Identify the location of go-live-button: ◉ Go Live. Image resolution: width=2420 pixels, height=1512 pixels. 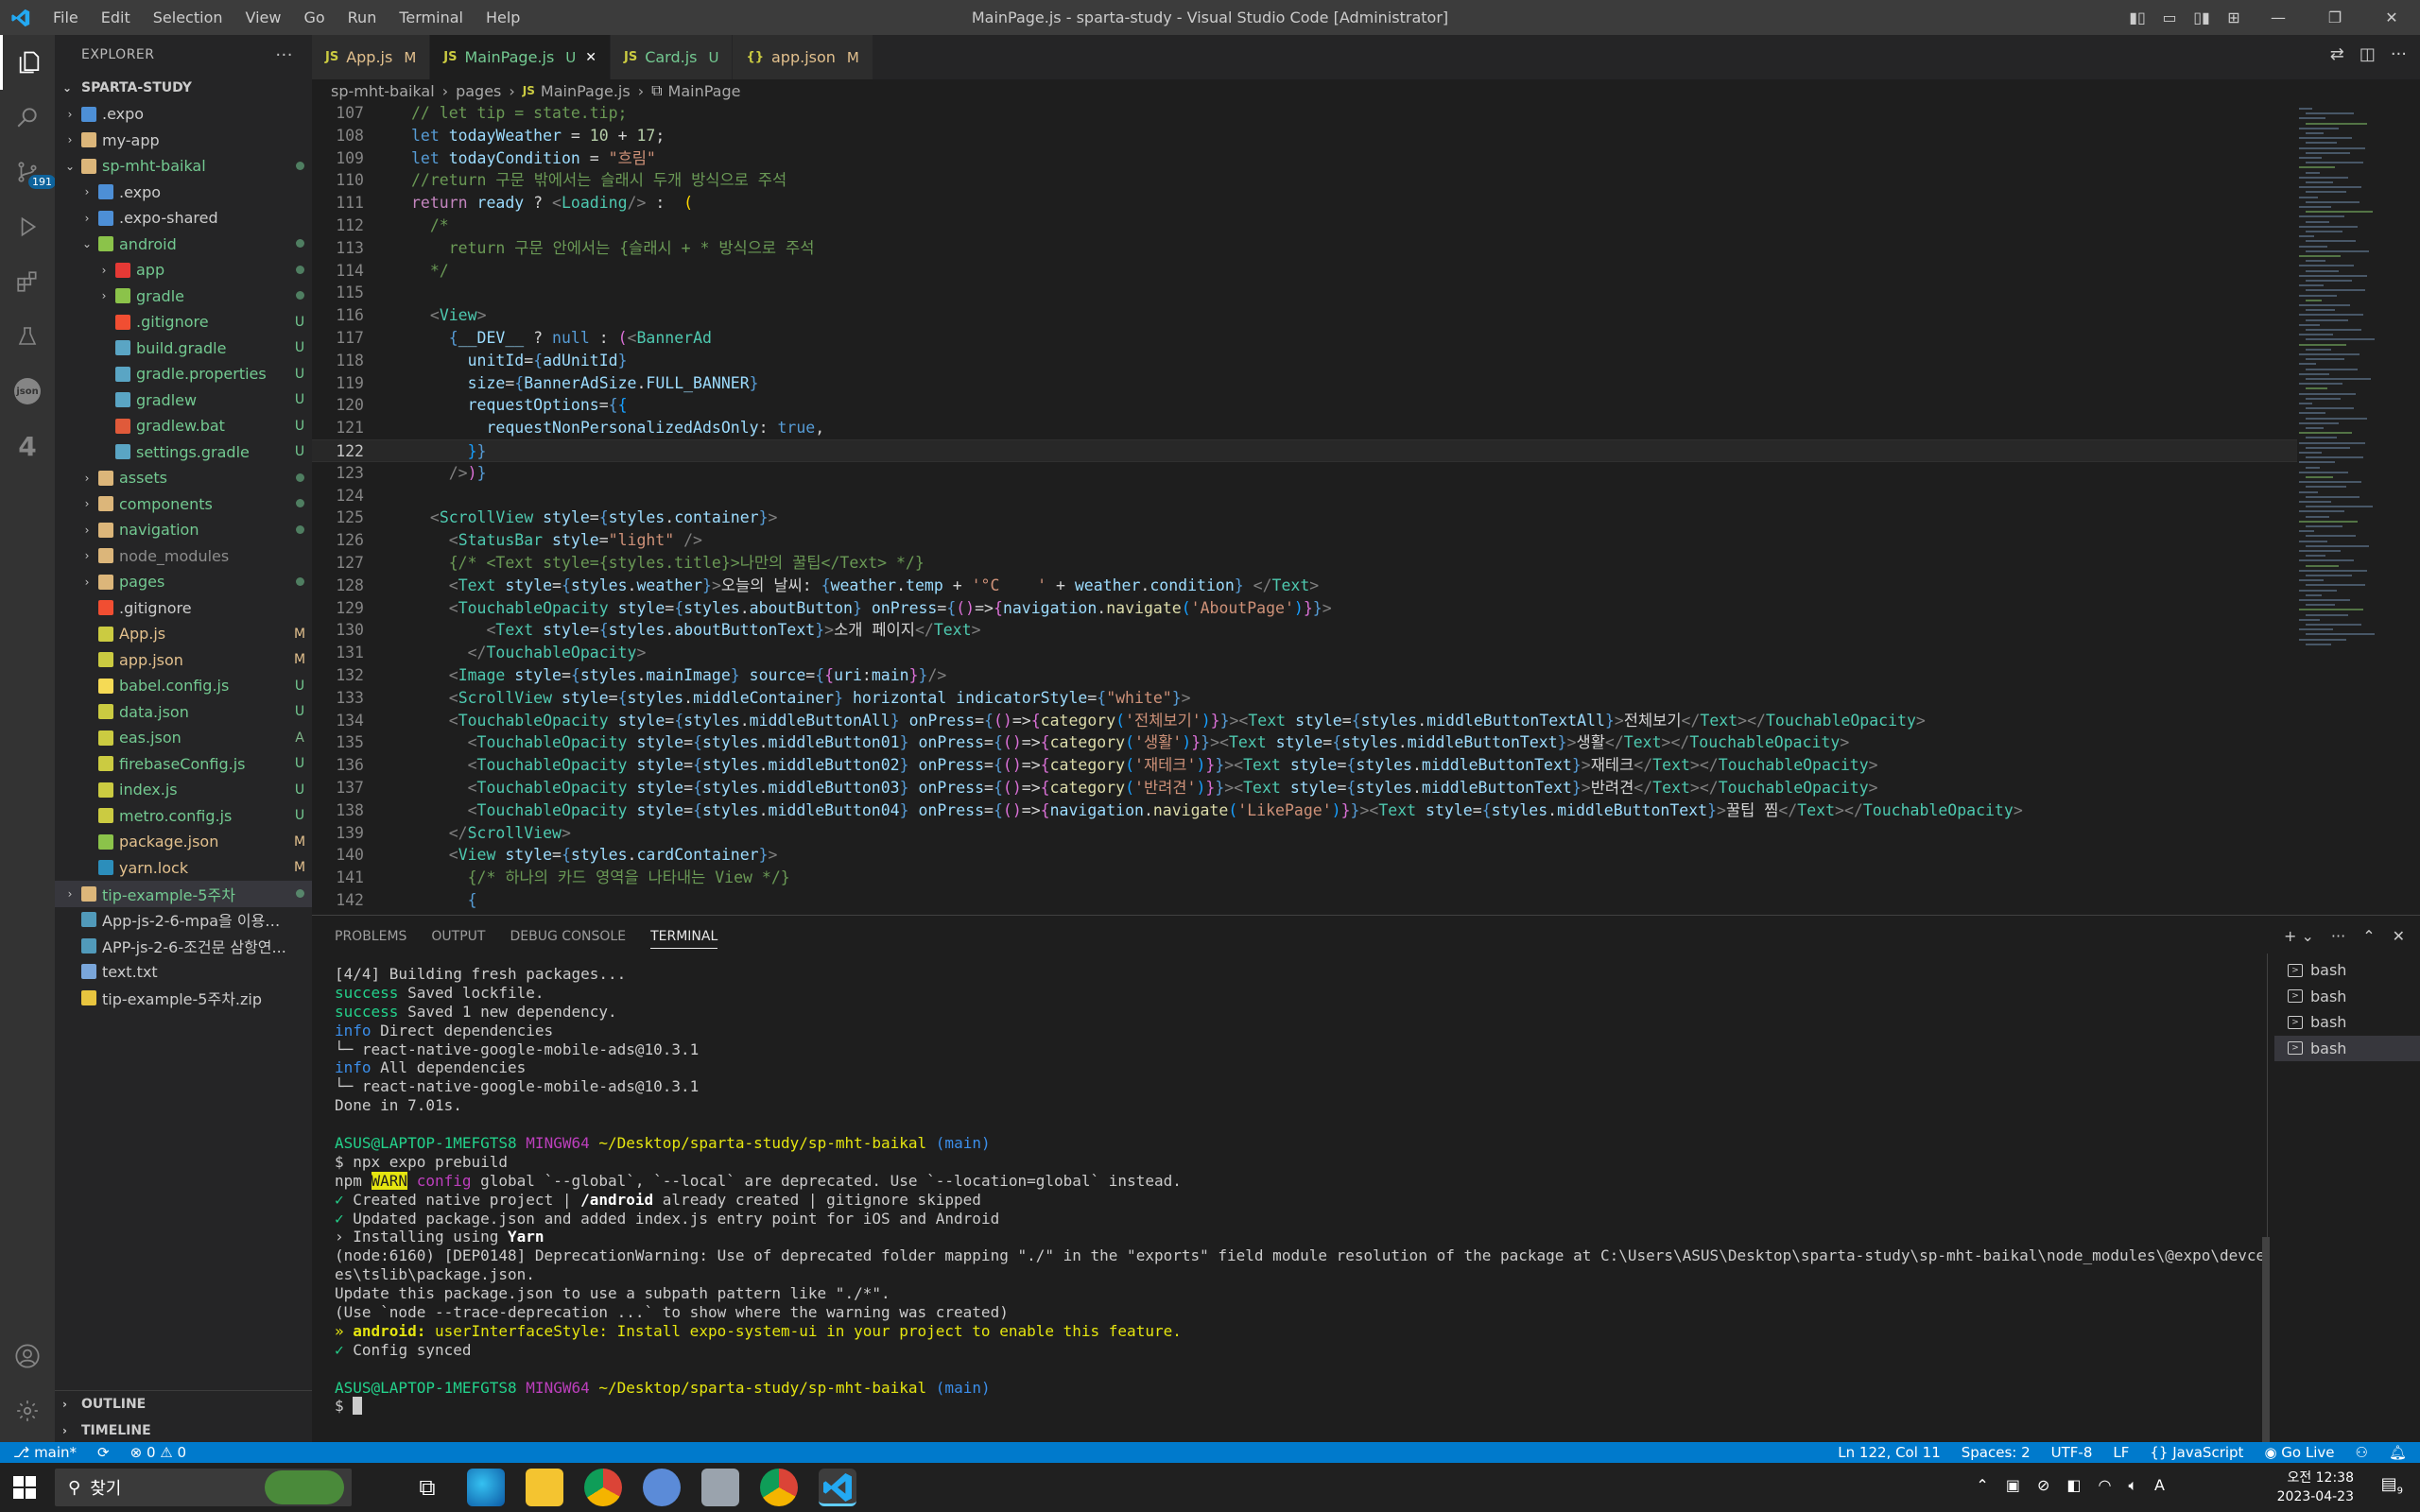
(2299, 1452).